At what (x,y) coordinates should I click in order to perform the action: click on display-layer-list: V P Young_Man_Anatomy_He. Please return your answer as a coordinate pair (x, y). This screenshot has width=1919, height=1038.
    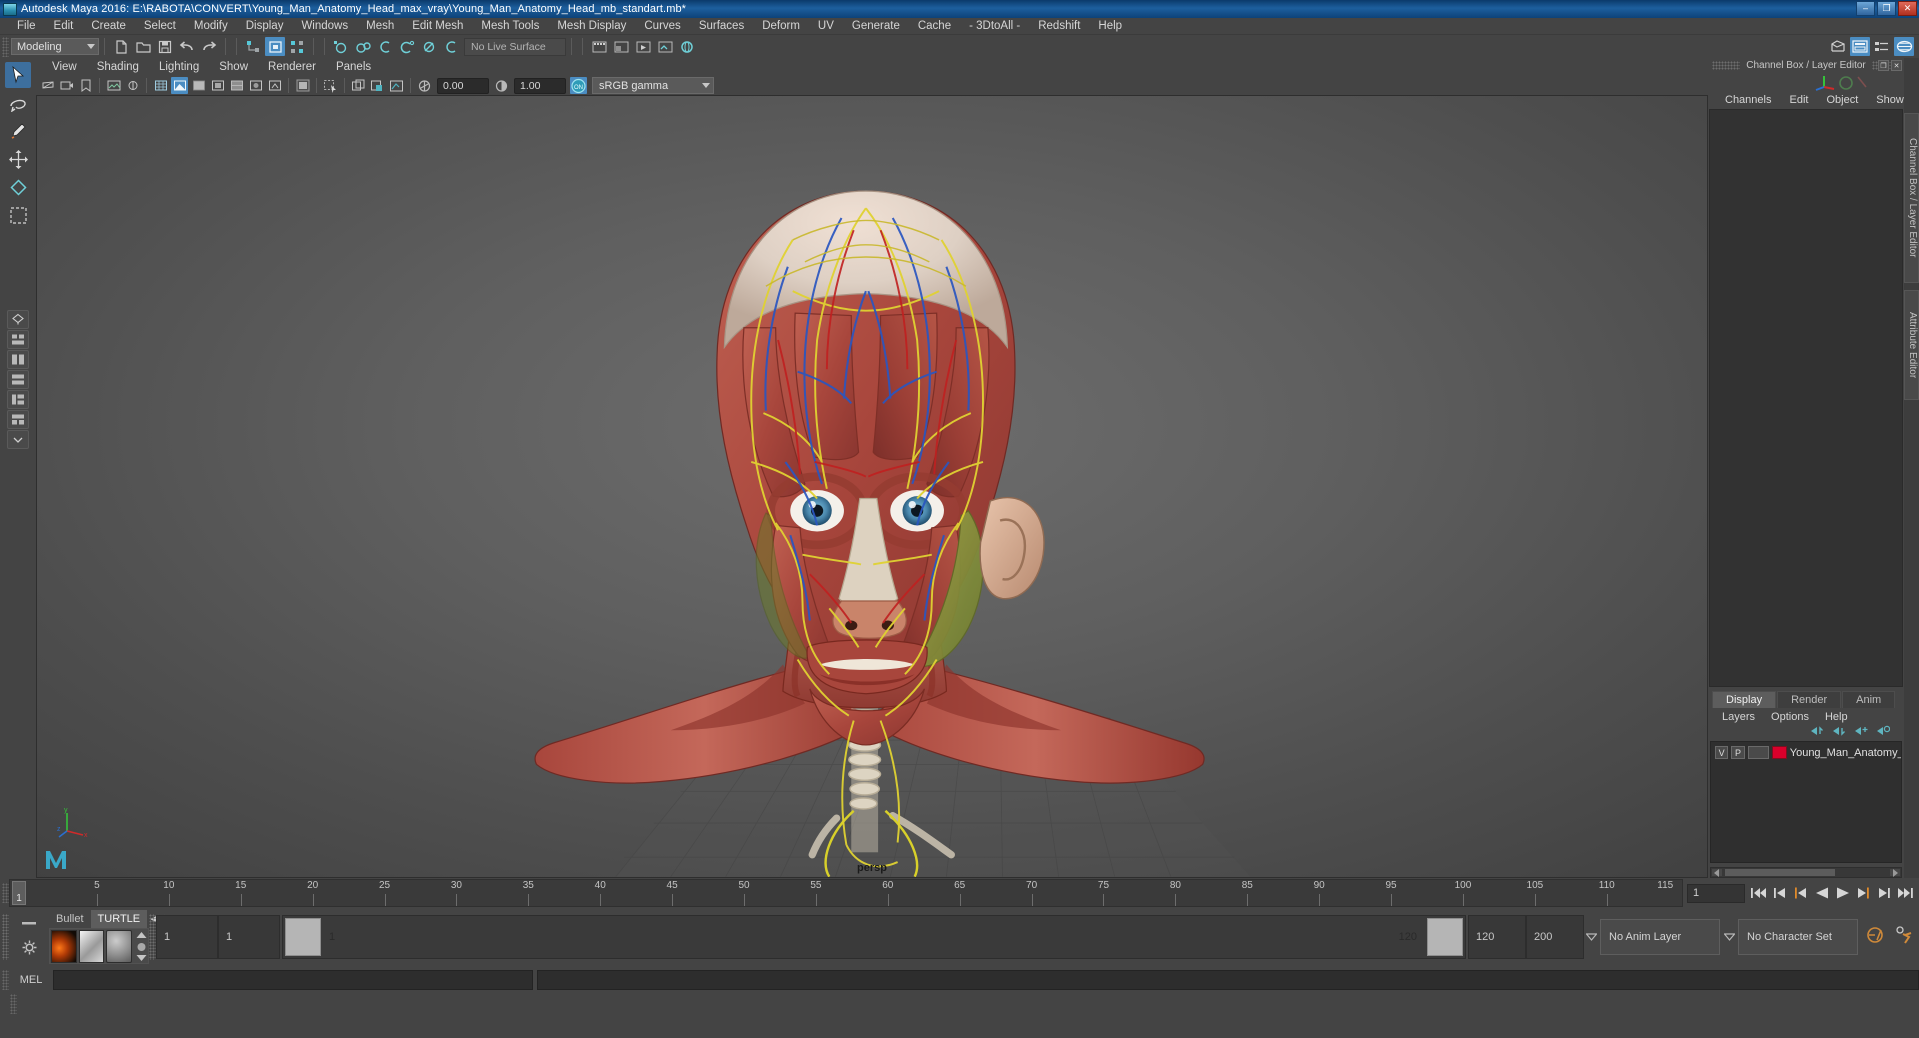
    Looking at the image, I should click on (1806, 802).